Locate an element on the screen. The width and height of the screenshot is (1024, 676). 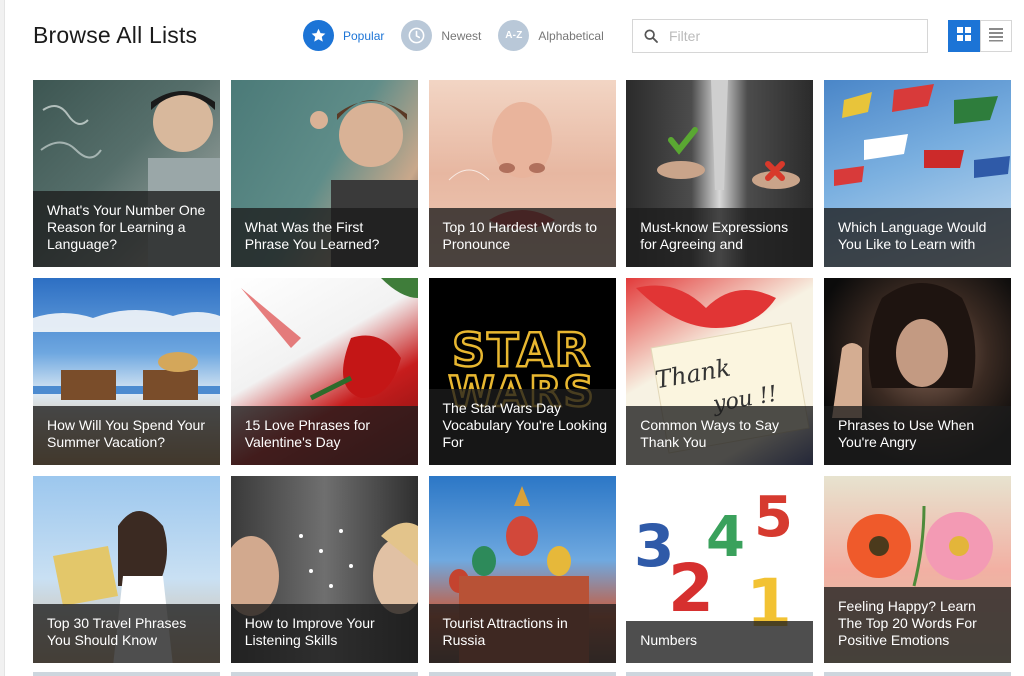
view-toggle is located at coordinates (980, 36).